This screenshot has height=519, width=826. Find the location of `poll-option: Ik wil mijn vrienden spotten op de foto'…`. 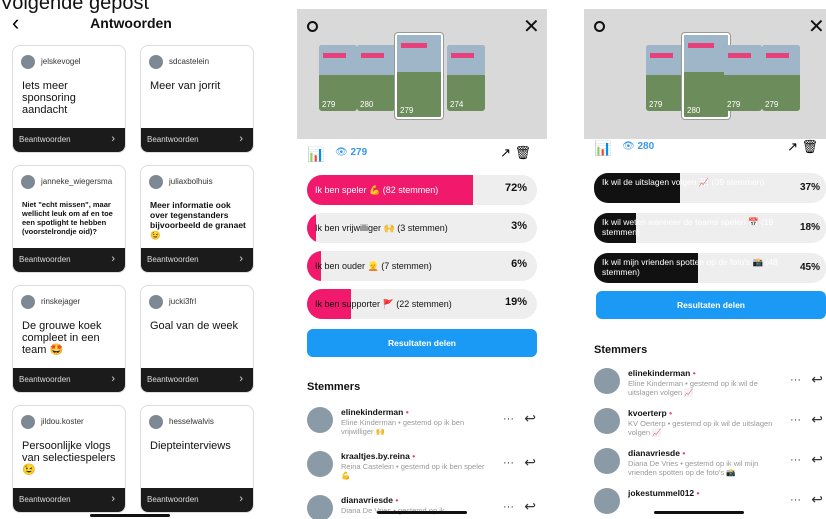

poll-option: Ik wil mijn vrienden spotten op de foto'… is located at coordinates (710, 268).